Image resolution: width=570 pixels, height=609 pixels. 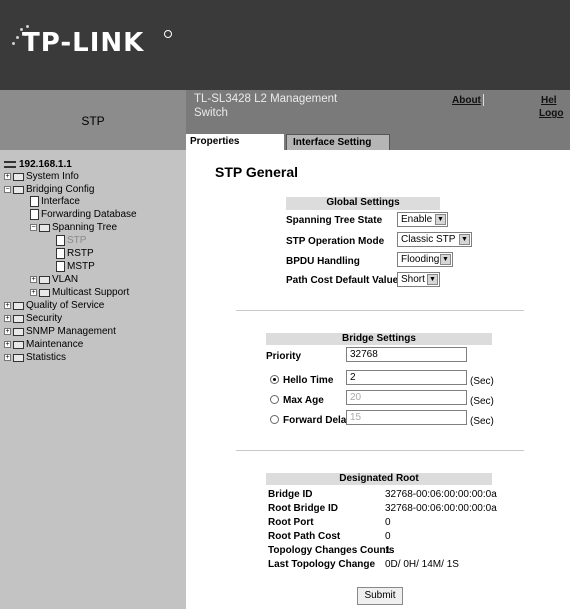 I want to click on product-name: TL-SL3428 L2 Management Switch, so click(x=266, y=106).